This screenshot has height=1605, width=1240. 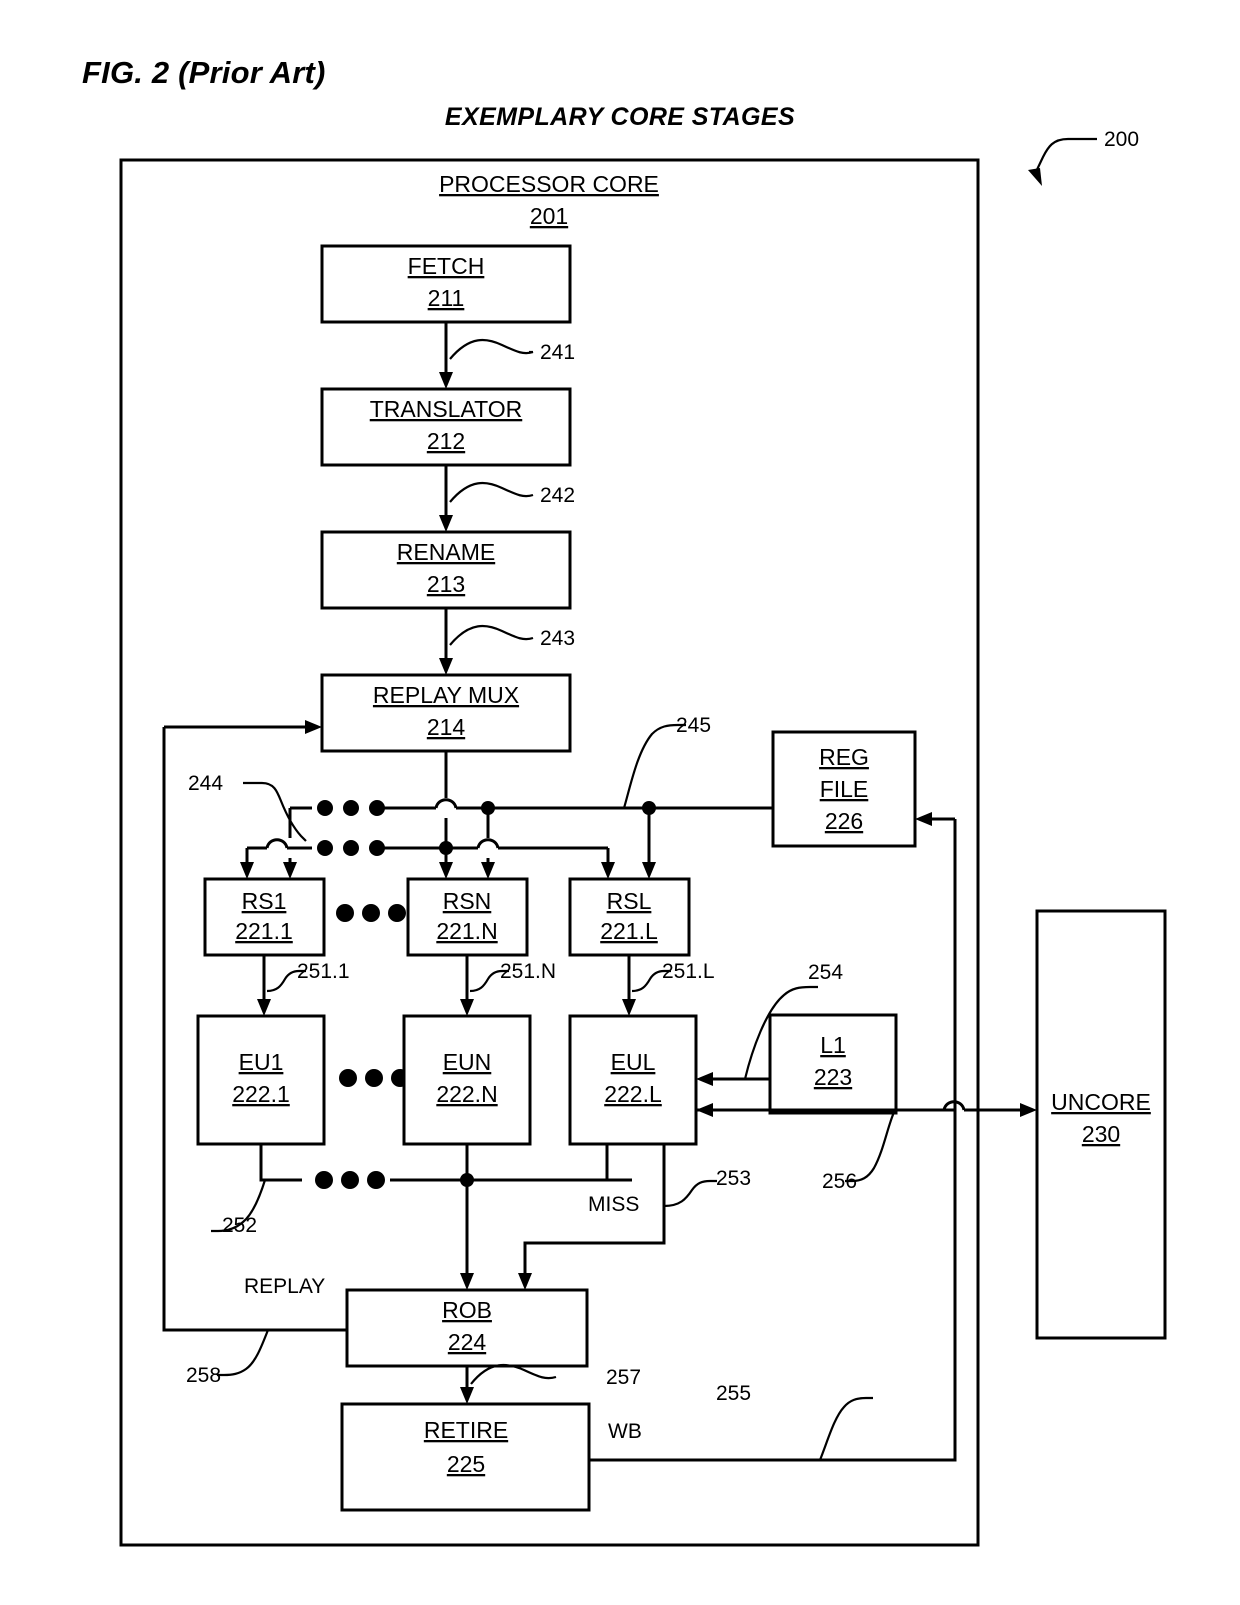 I want to click on rs1-name: RS1, so click(x=264, y=901).